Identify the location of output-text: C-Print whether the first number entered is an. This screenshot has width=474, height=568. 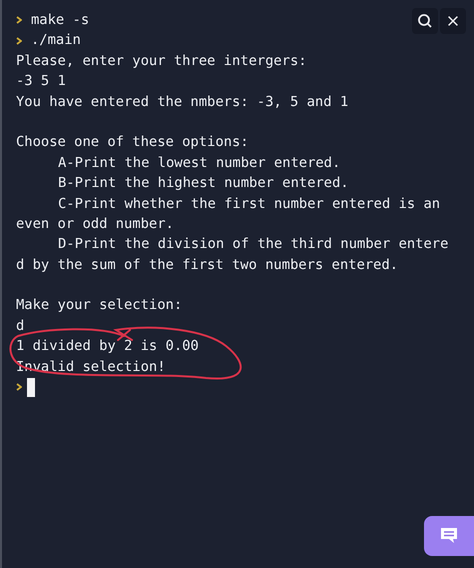
(249, 204).